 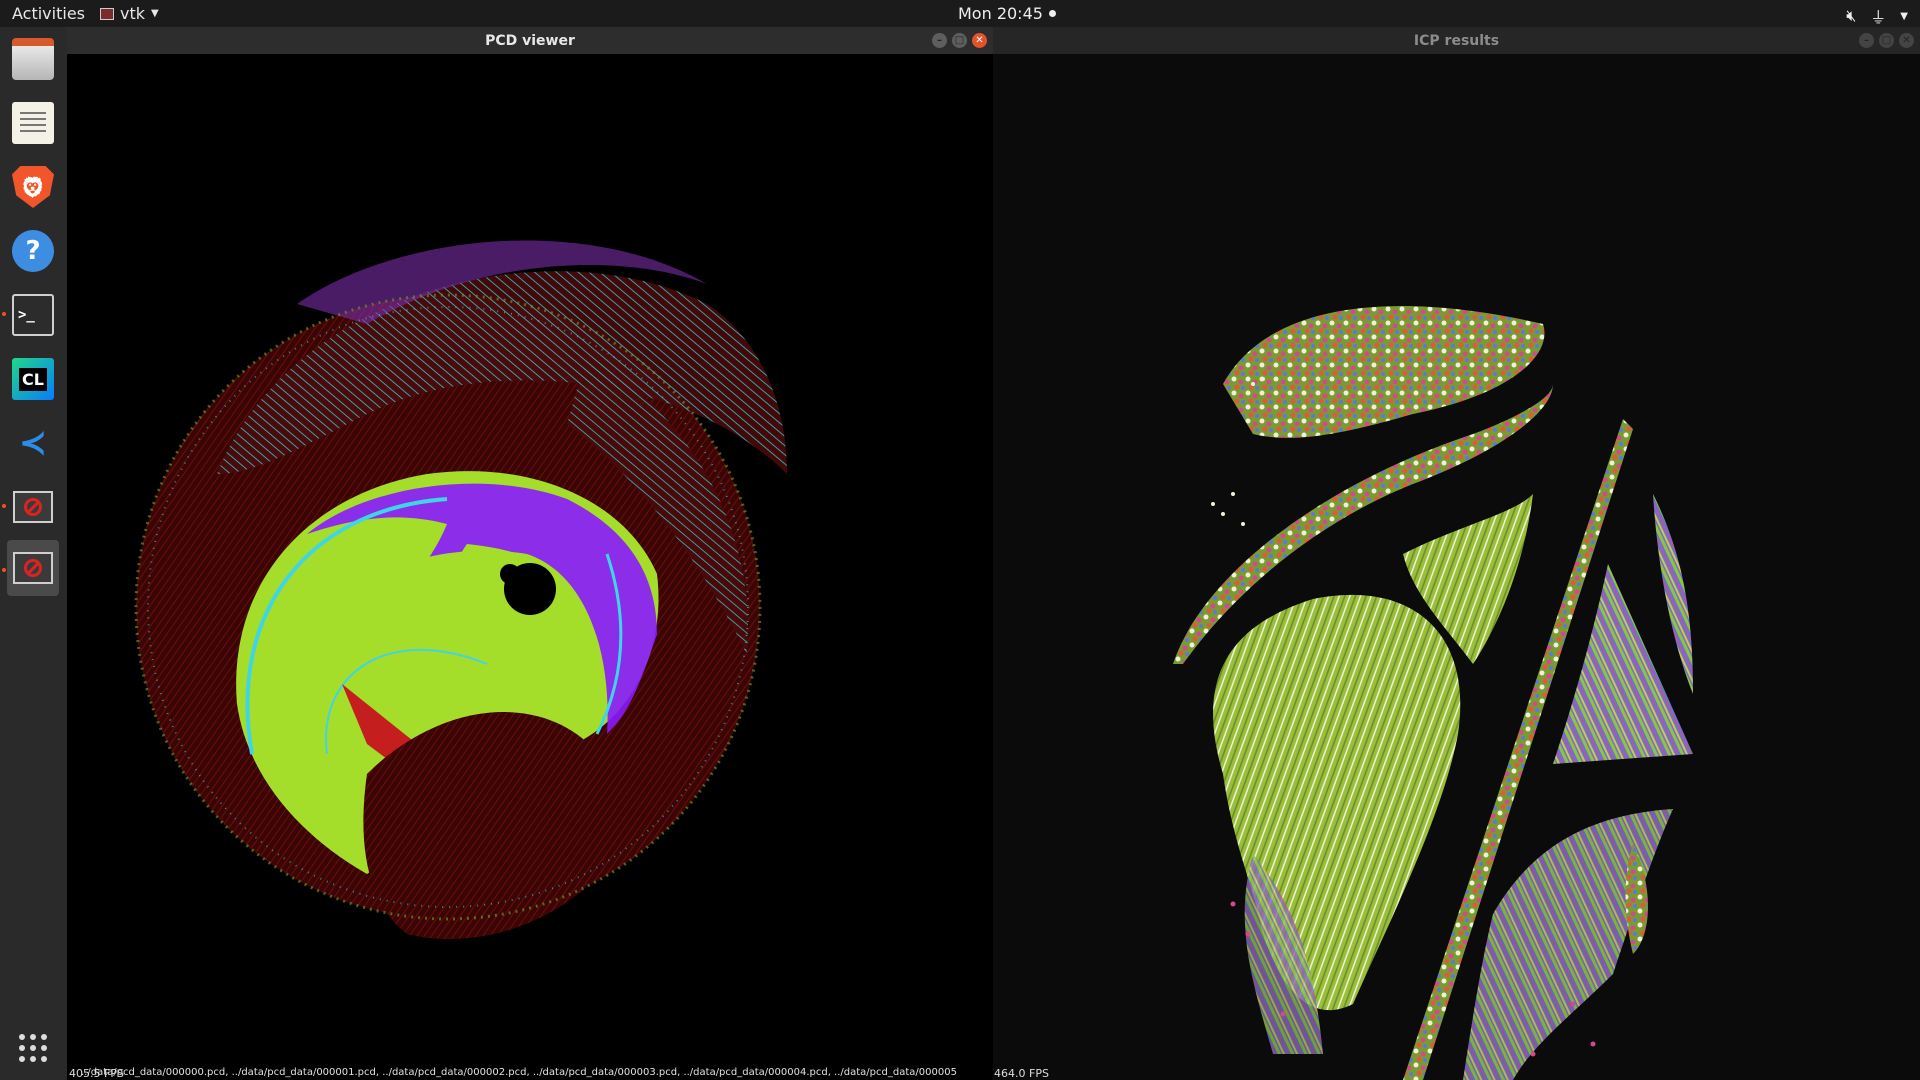 I want to click on dock-item-files, so click(x=33, y=59).